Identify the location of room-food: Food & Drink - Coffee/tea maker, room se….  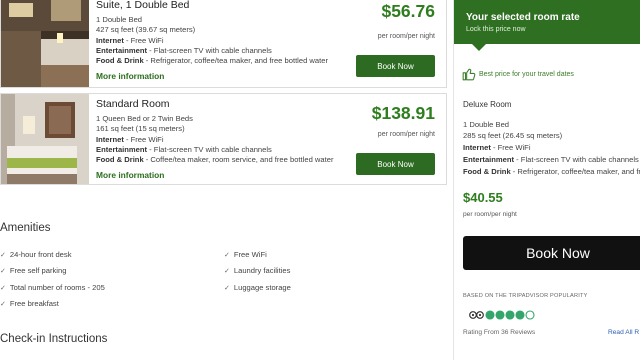
(221, 160).